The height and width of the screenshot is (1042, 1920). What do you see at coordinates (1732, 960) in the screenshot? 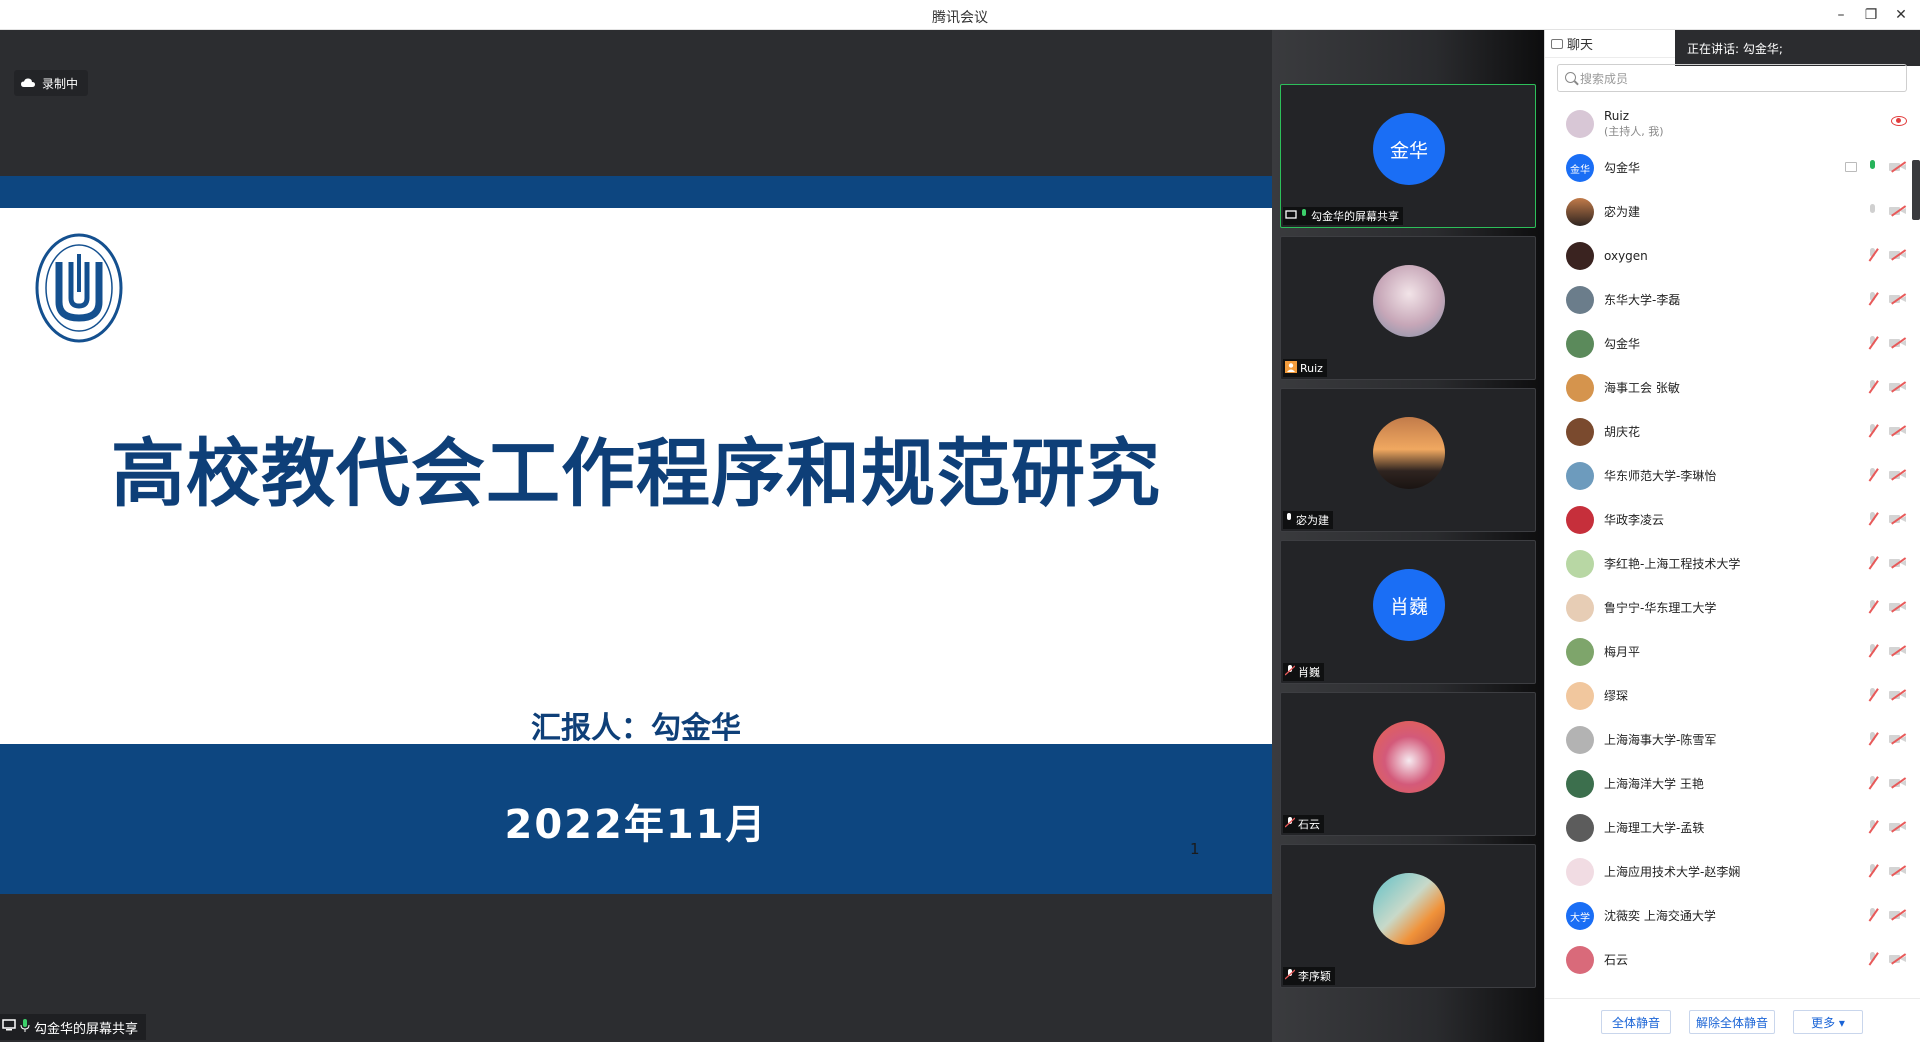
I see `list-item: 石云` at bounding box center [1732, 960].